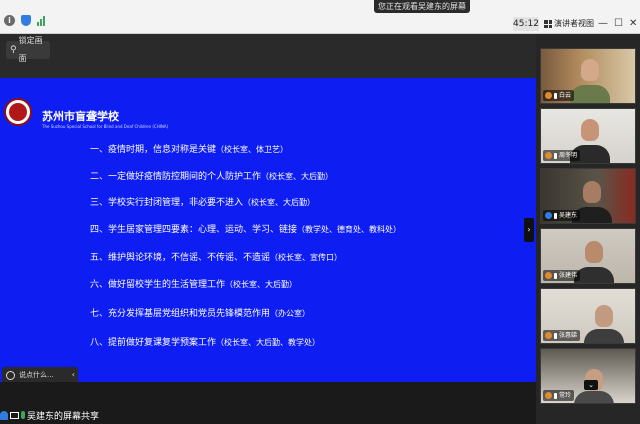  I want to click on scroll-down-button: ⌄, so click(591, 385).